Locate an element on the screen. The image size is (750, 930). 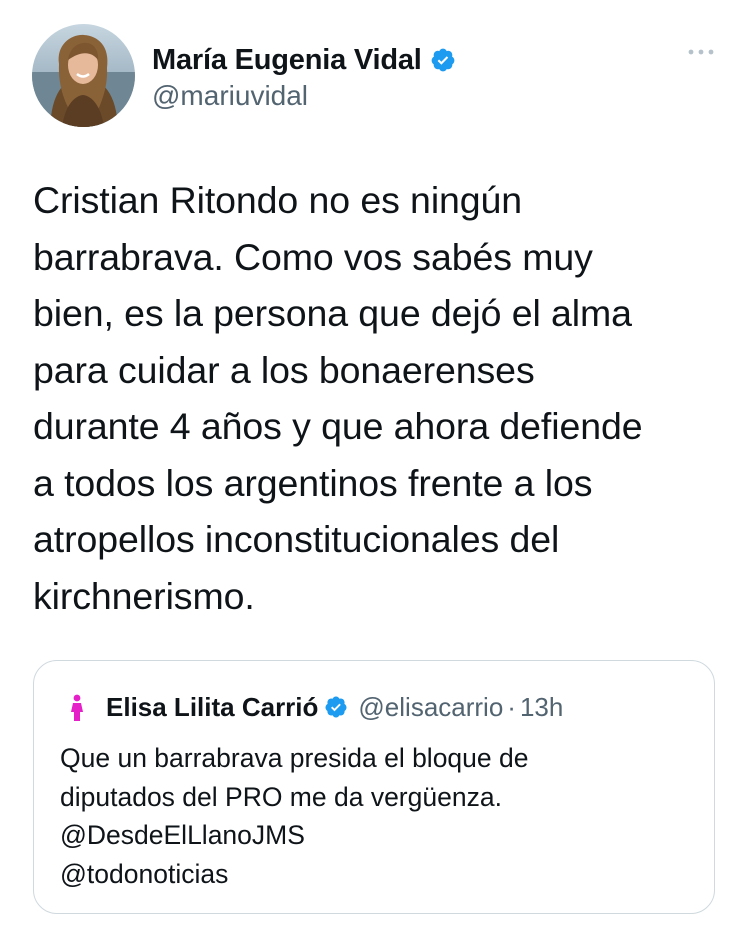
author-avatar is located at coordinates (83, 75).